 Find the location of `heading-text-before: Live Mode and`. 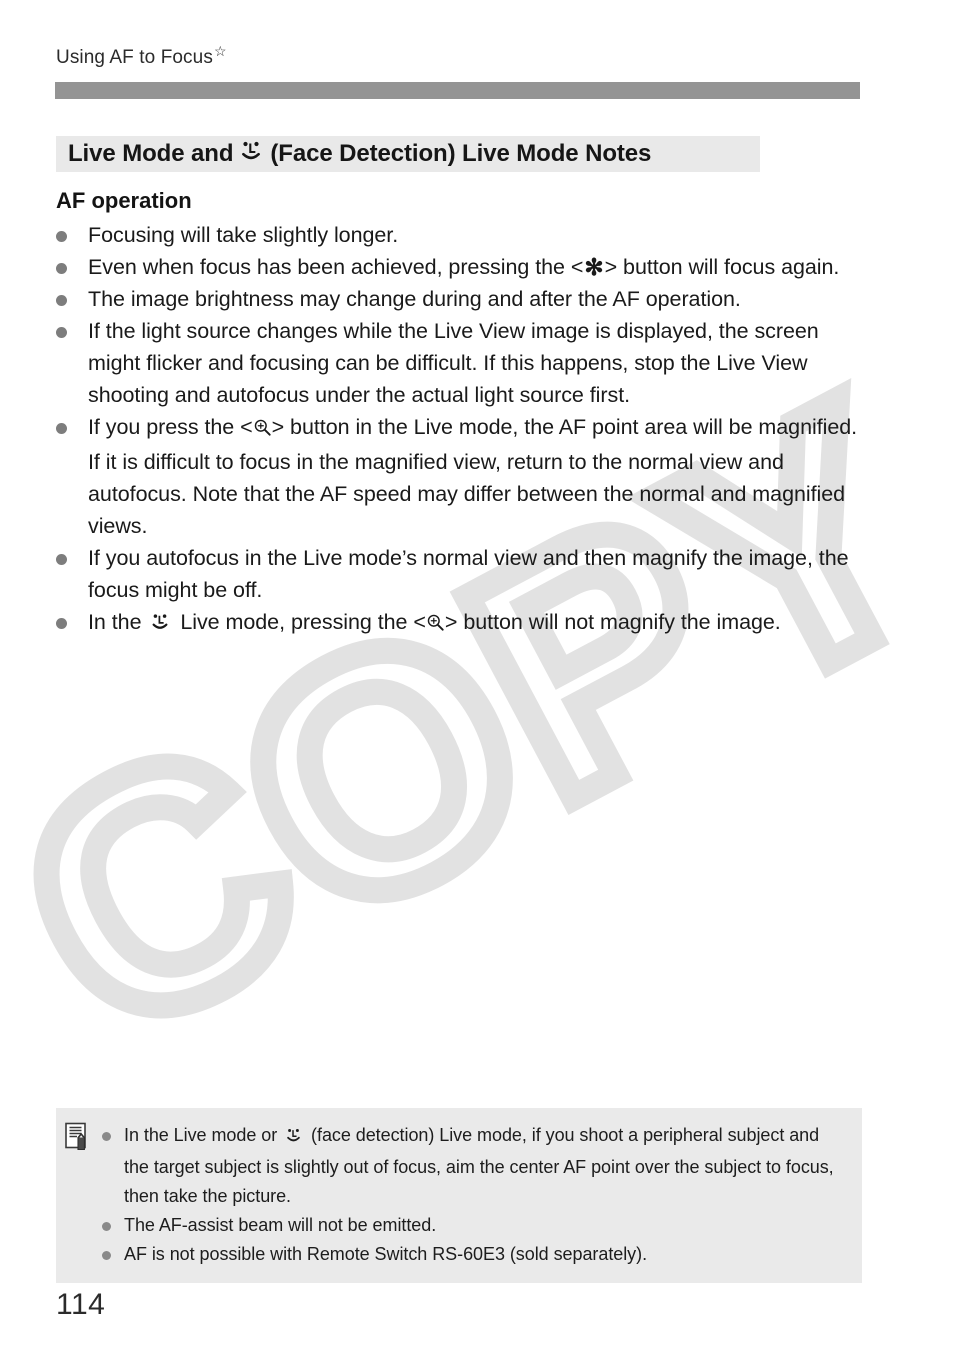

heading-text-before: Live Mode and is located at coordinates (151, 153).